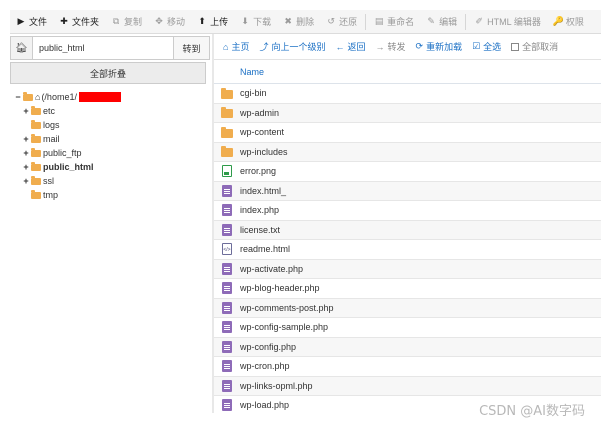  What do you see at coordinates (407, 211) in the screenshot?
I see `table-row: index.php` at bounding box center [407, 211].